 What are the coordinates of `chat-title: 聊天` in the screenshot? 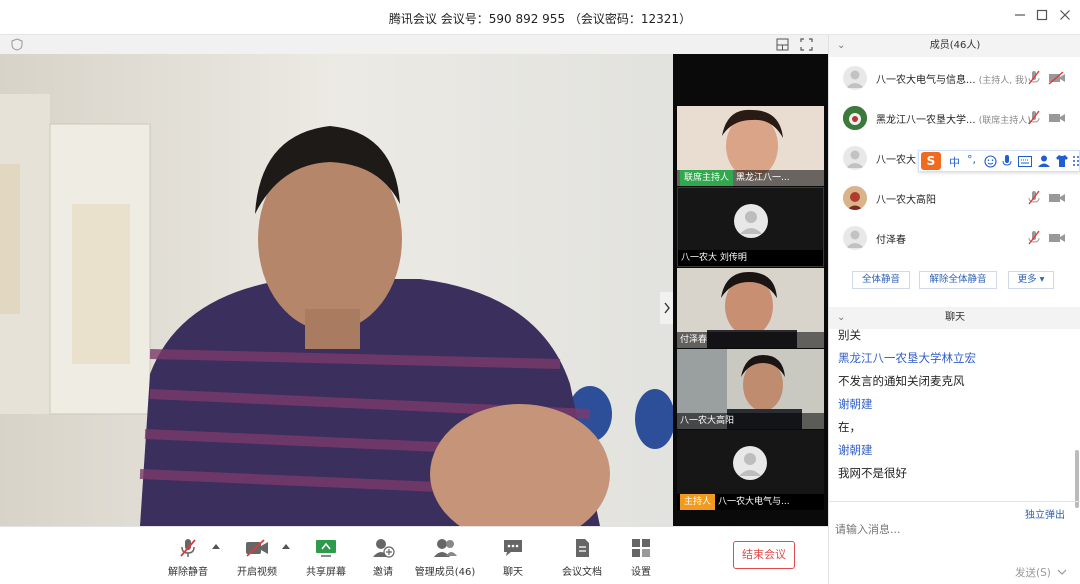 It's located at (955, 317).